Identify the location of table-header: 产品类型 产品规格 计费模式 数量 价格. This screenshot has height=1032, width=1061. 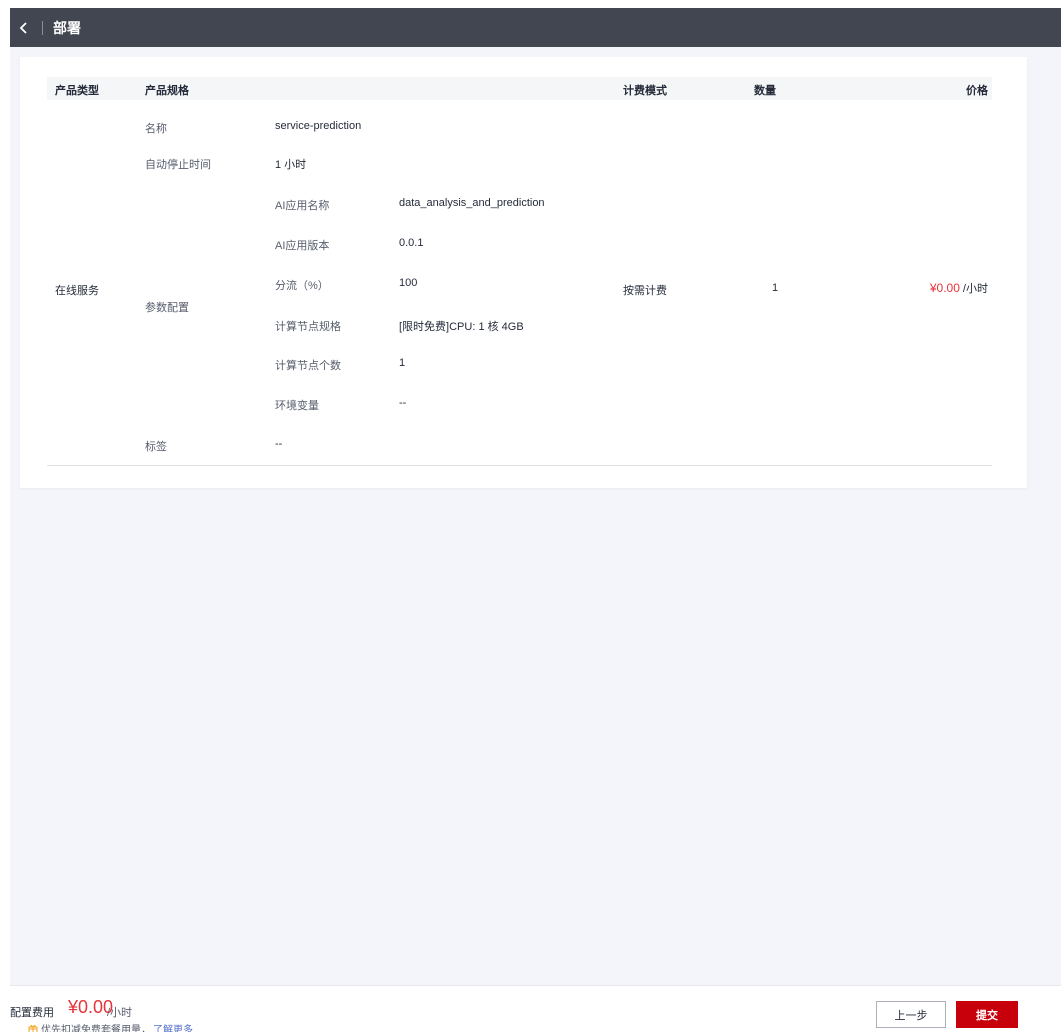
(519, 88).